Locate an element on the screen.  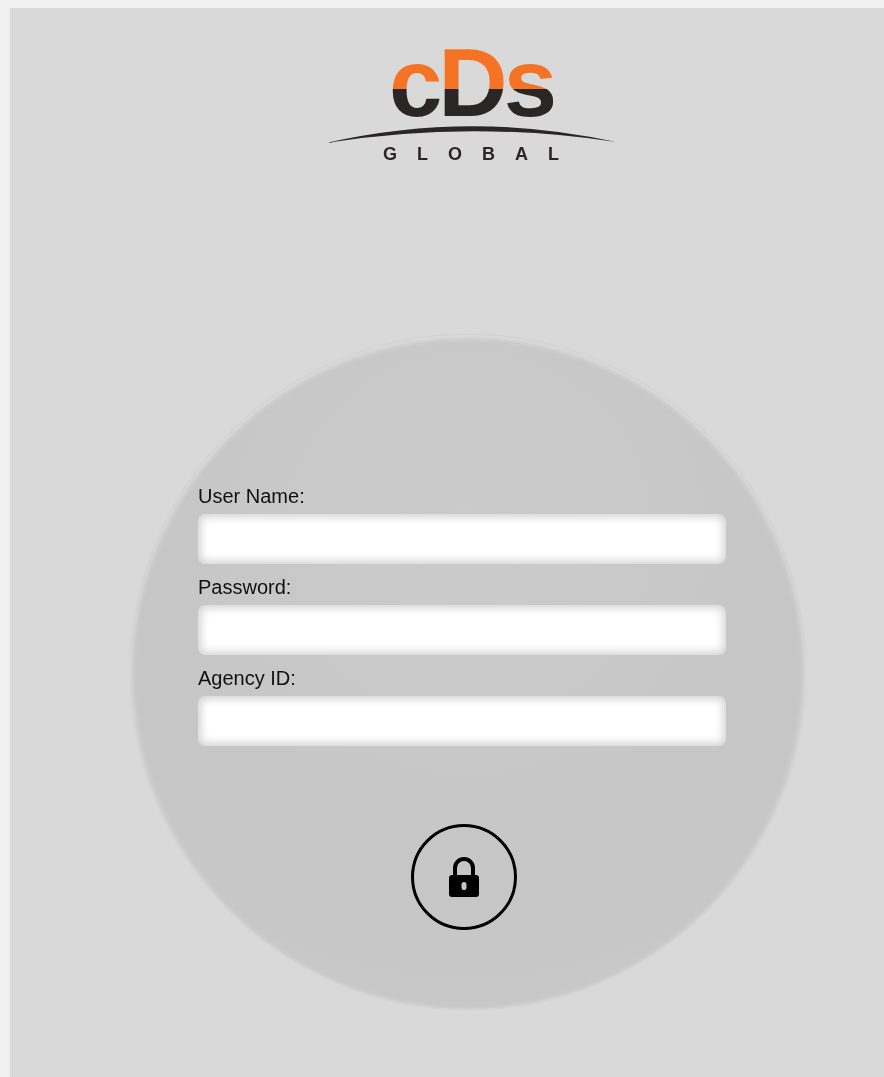
login-button is located at coordinates (464, 877).